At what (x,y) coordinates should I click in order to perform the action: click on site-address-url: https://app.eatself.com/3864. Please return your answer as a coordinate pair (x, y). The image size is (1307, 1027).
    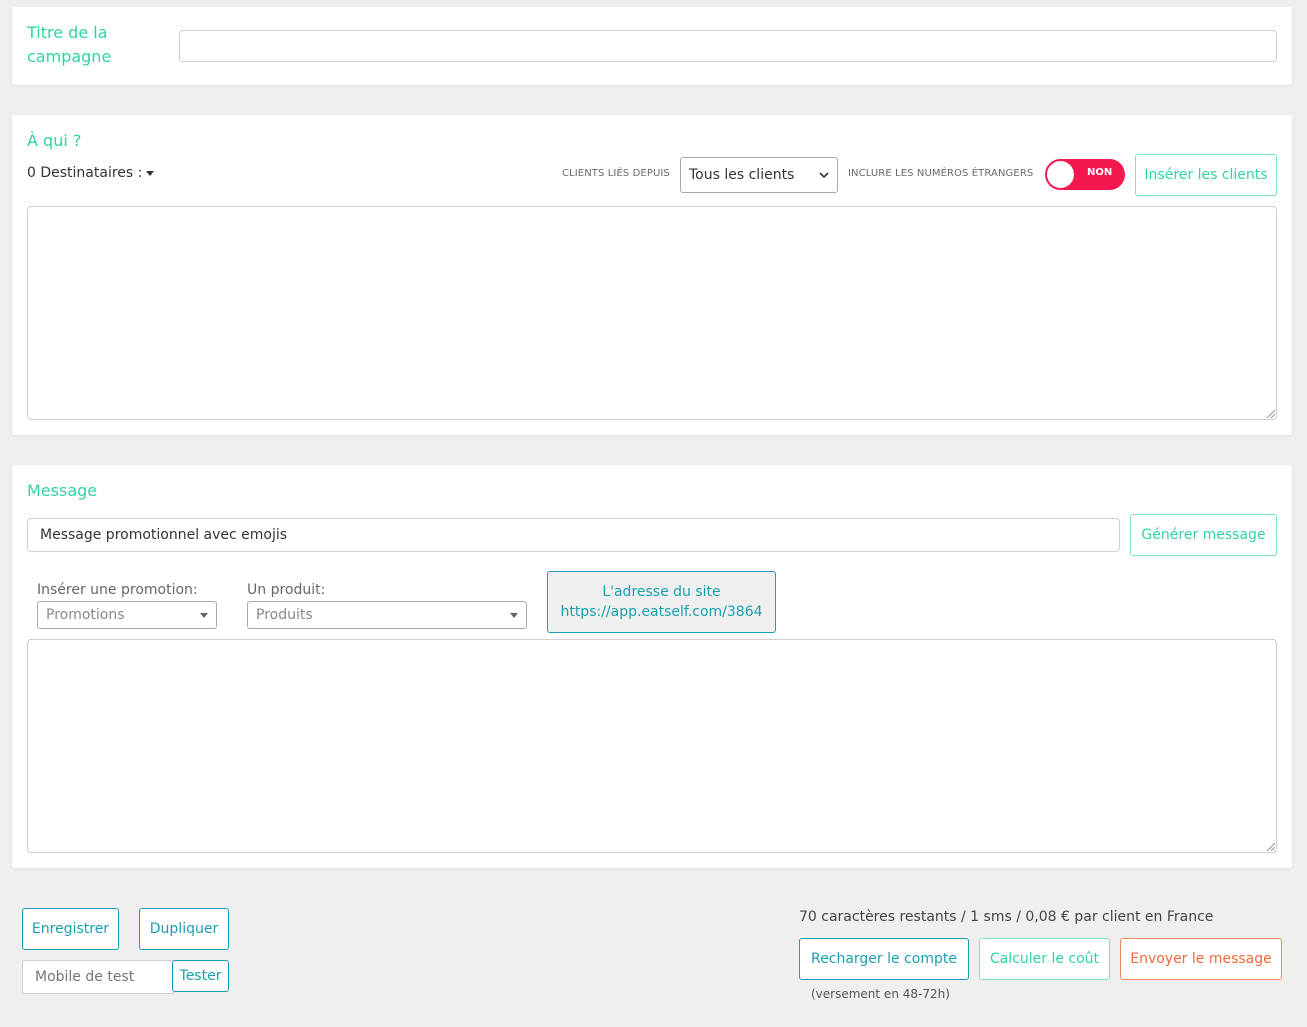
    Looking at the image, I should click on (661, 612).